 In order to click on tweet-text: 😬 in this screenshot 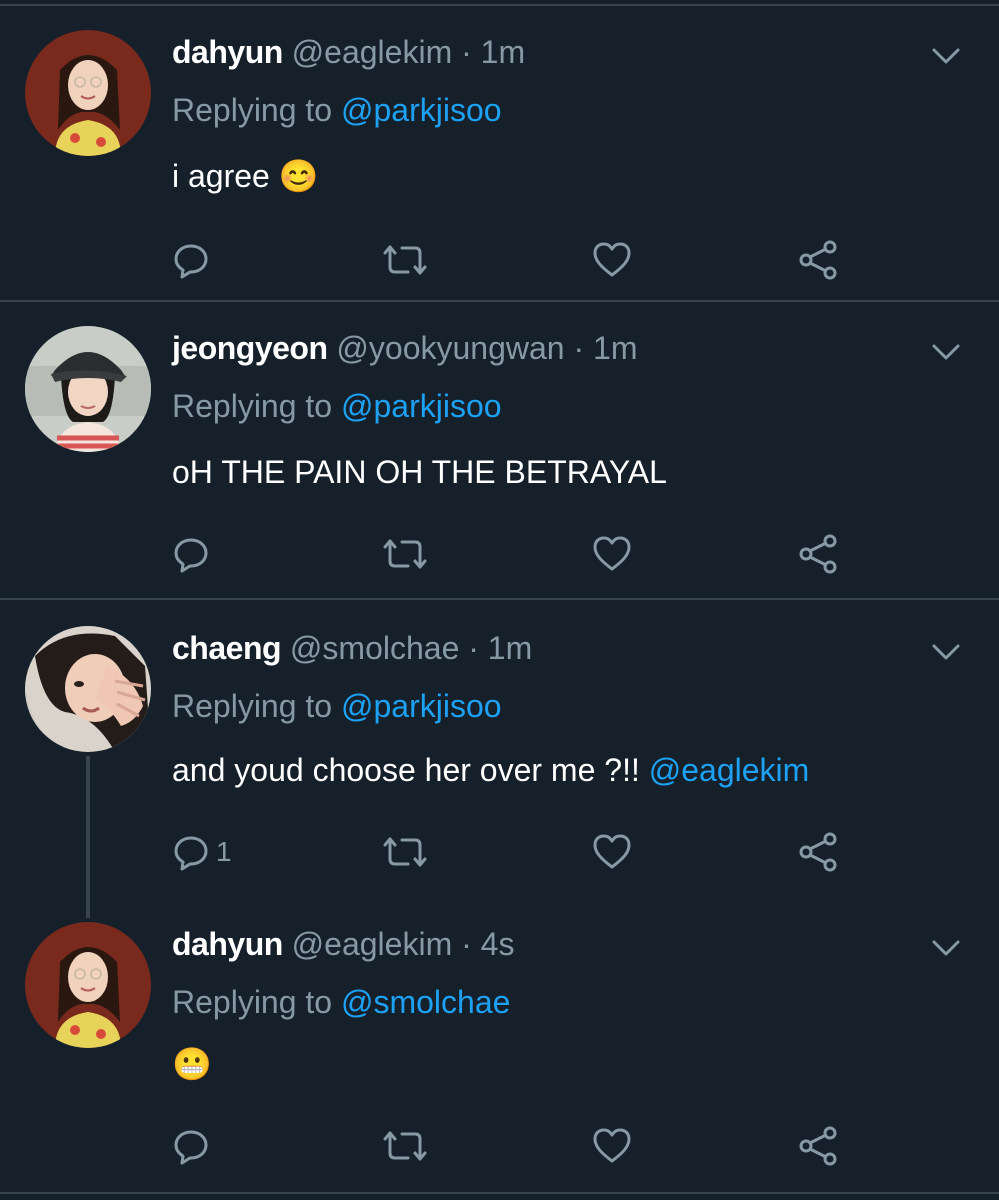, I will do `click(192, 1064)`.